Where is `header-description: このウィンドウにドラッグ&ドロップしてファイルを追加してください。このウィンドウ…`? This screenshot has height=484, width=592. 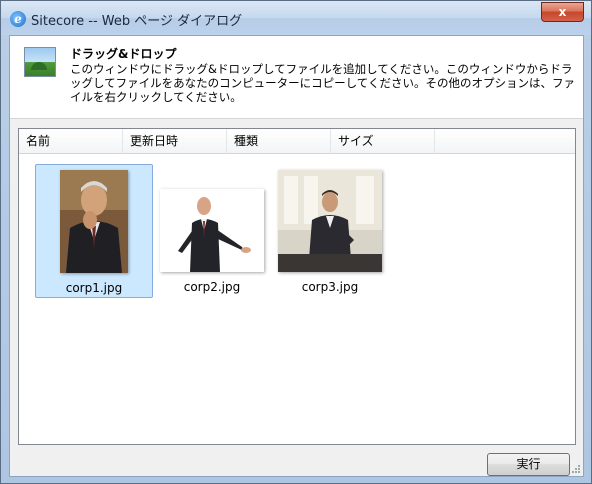
header-description: このウィンドウにドラッグ&ドロップしてファイルを追加してください。このウィンドウ… is located at coordinates (322, 83).